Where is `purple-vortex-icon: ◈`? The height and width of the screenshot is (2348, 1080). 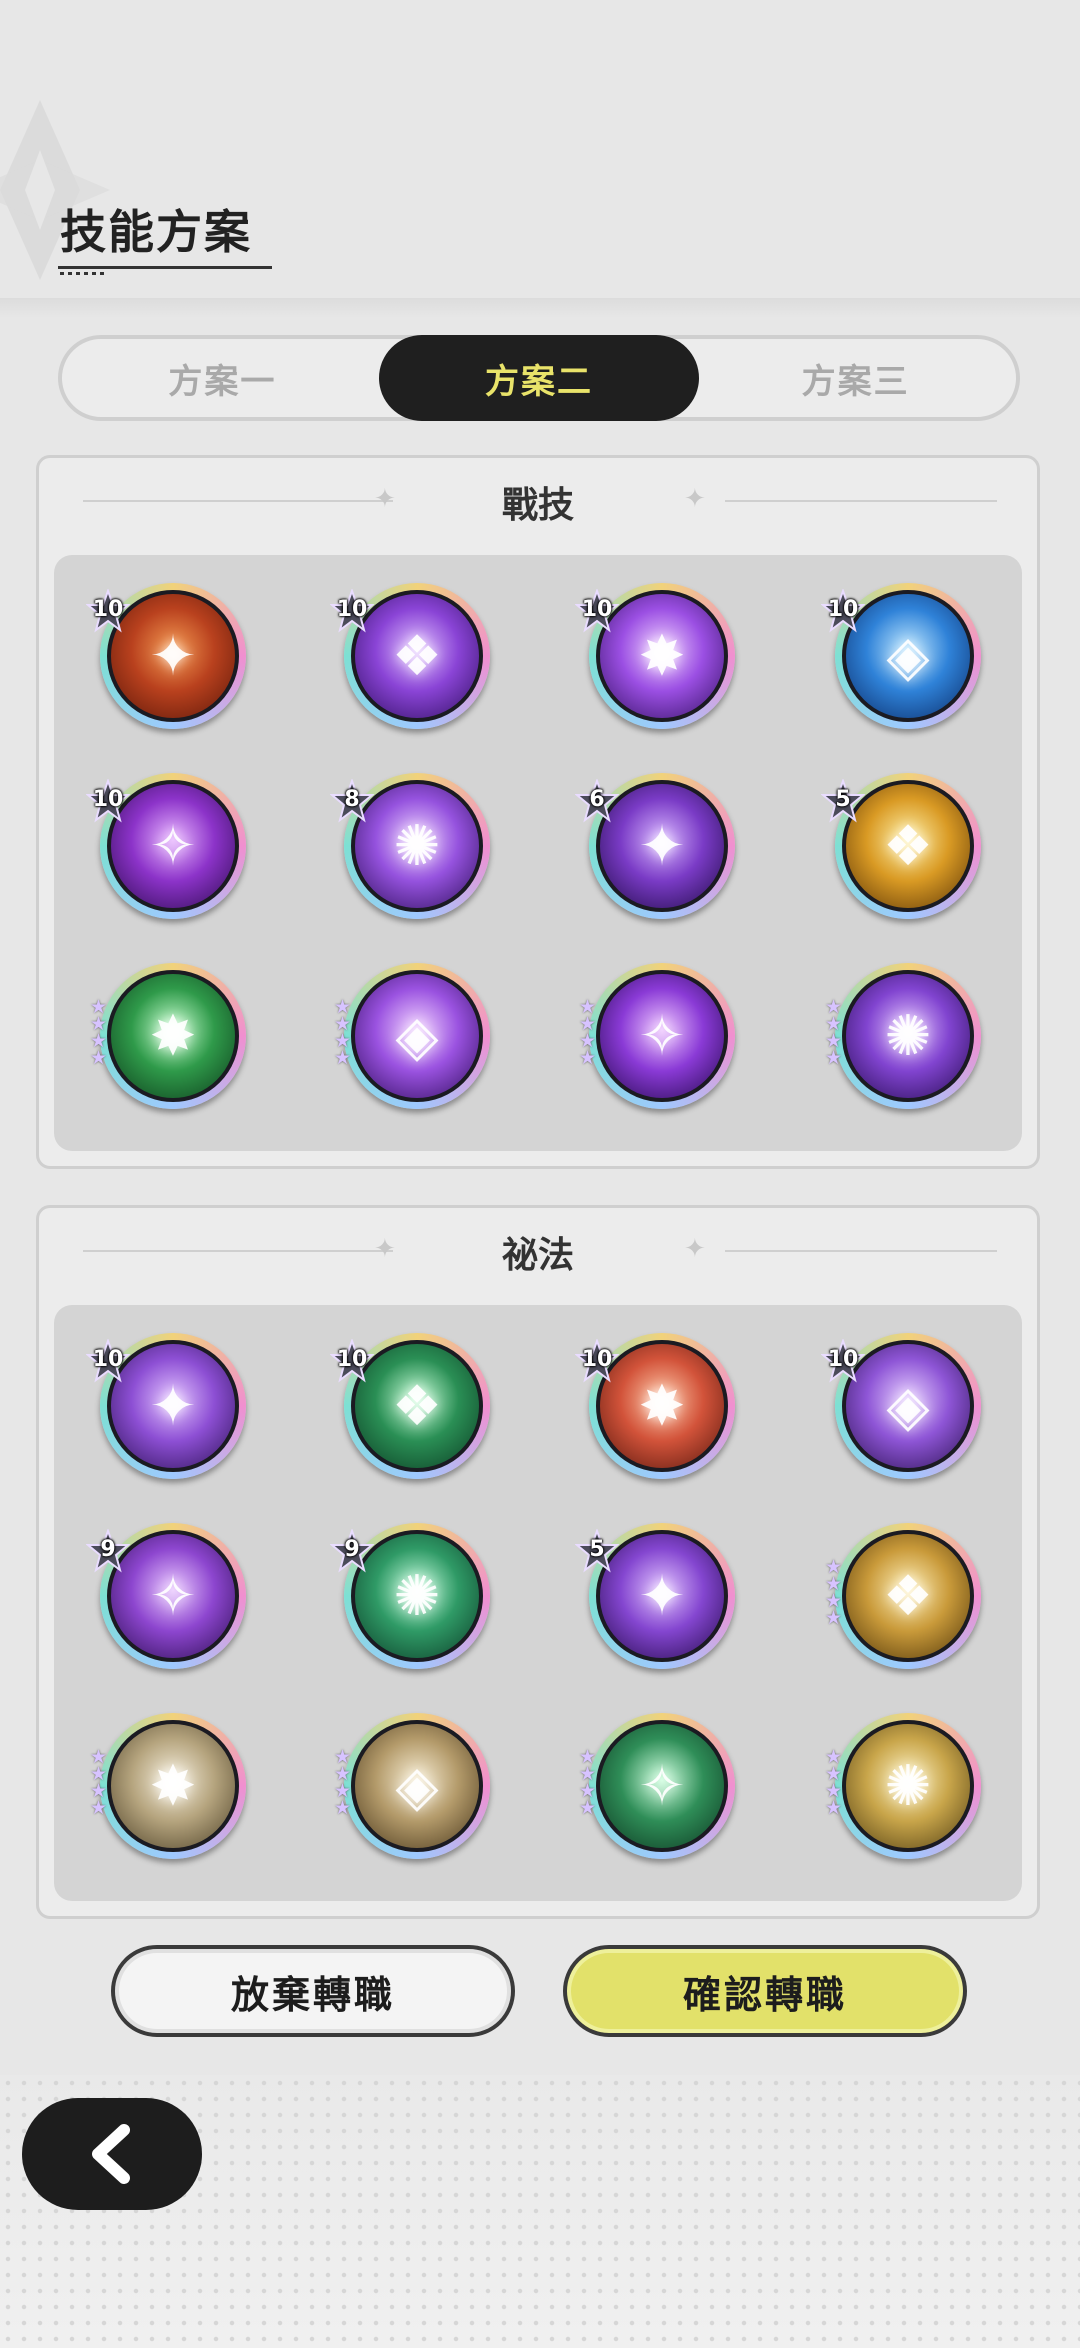 purple-vortex-icon: ◈ is located at coordinates (417, 1036).